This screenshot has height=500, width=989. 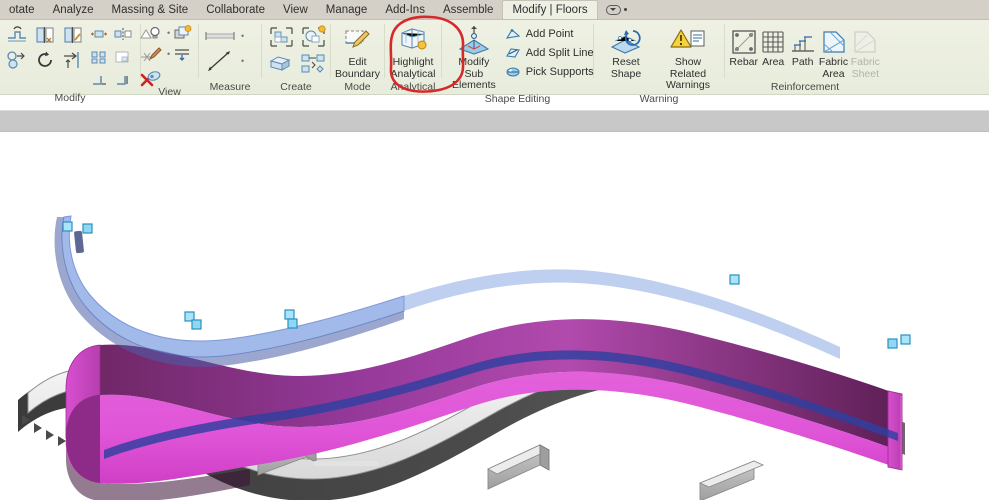 What do you see at coordinates (834, 40) in the screenshot?
I see `fabric-area-icon` at bounding box center [834, 40].